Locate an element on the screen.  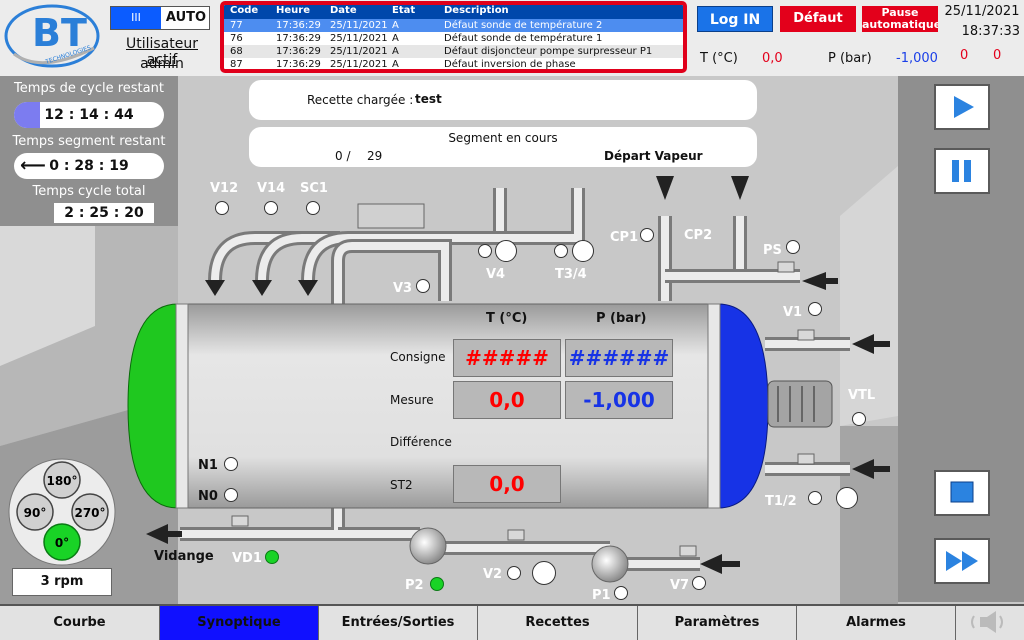
alarm-description: Défaut inversion de phase is located at coordinates (510, 64).